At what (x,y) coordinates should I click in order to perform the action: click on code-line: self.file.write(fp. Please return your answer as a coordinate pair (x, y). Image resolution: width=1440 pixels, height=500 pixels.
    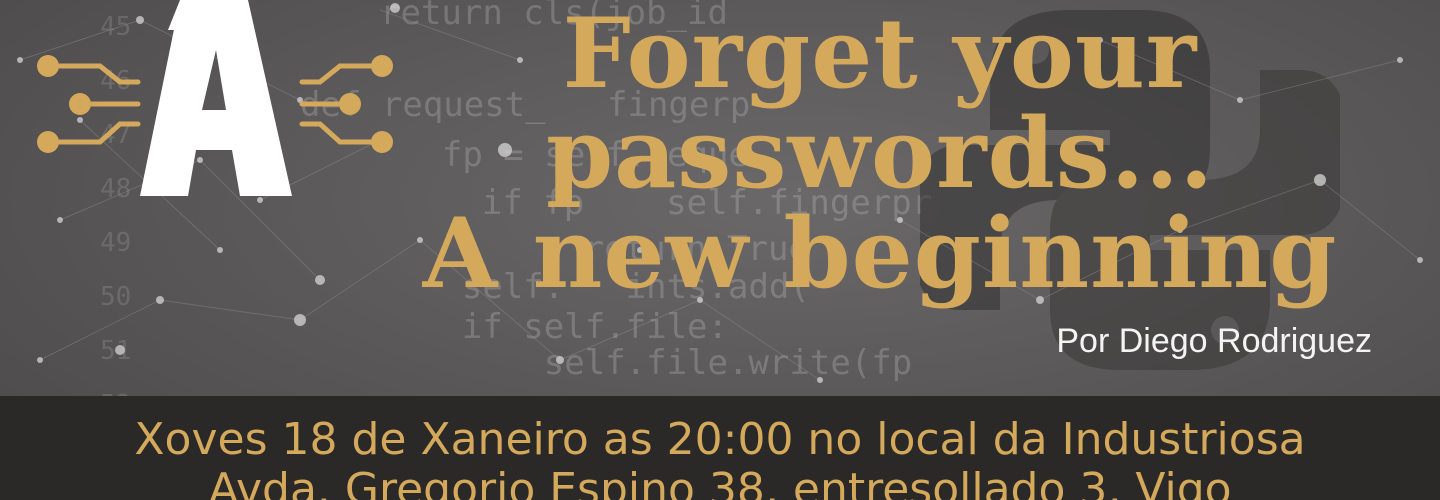
    Looking at the image, I should click on (646, 363).